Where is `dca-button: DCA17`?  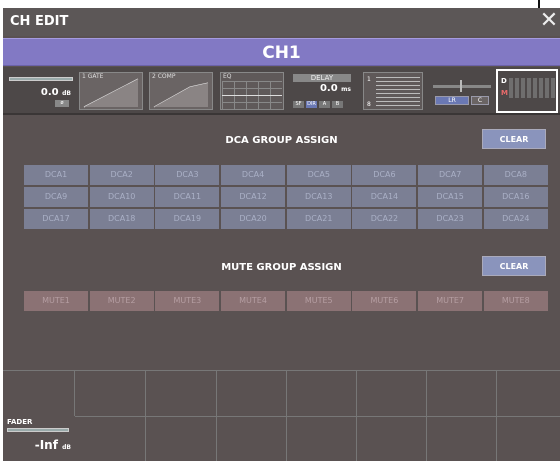 dca-button: DCA17 is located at coordinates (56, 219).